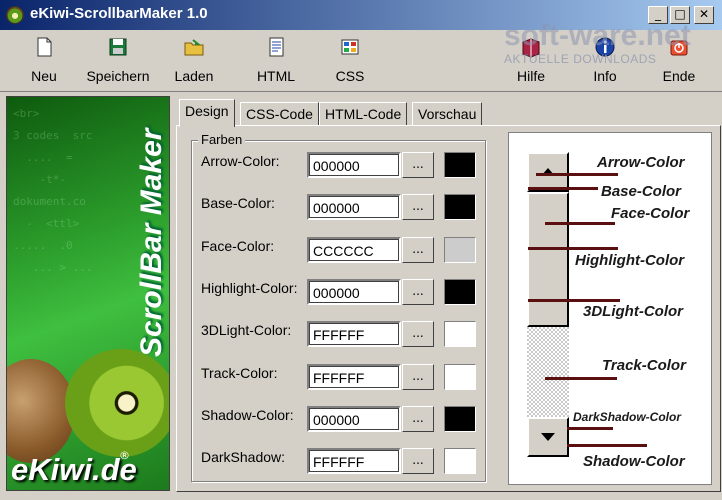 This screenshot has width=722, height=500. I want to click on html-document-icon, so click(276, 47).